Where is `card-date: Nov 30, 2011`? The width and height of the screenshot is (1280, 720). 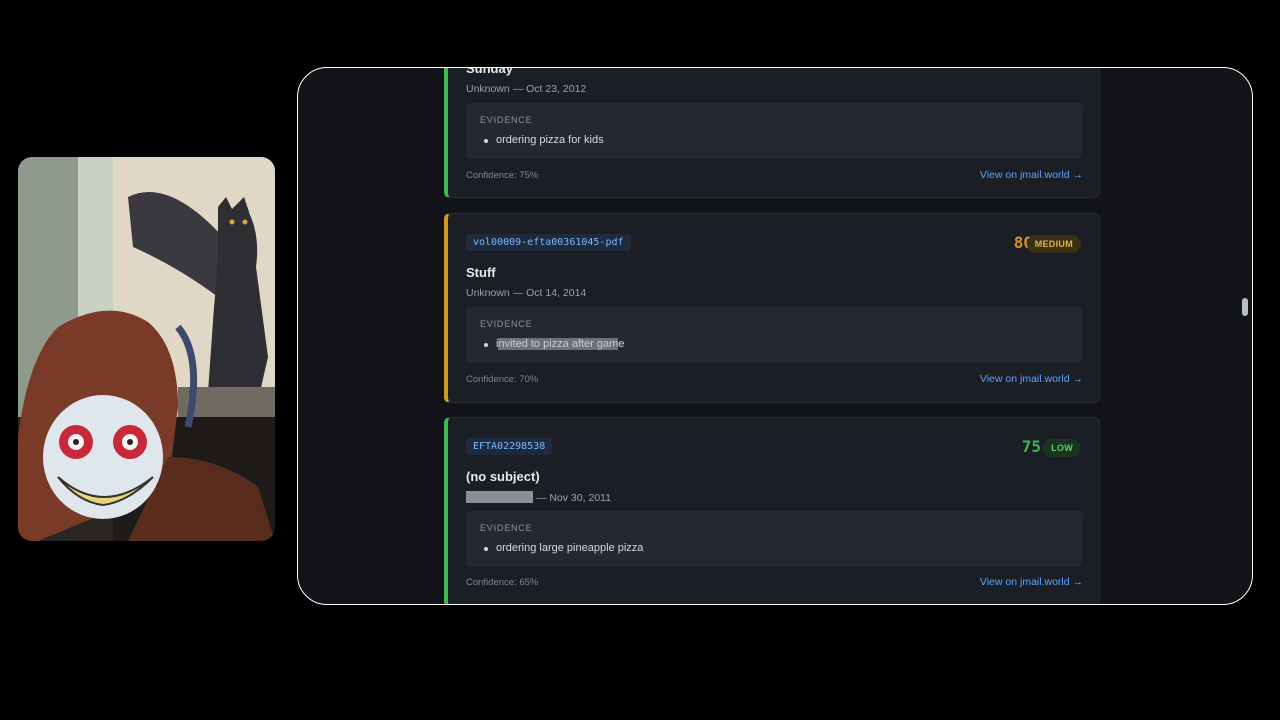 card-date: Nov 30, 2011 is located at coordinates (580, 498).